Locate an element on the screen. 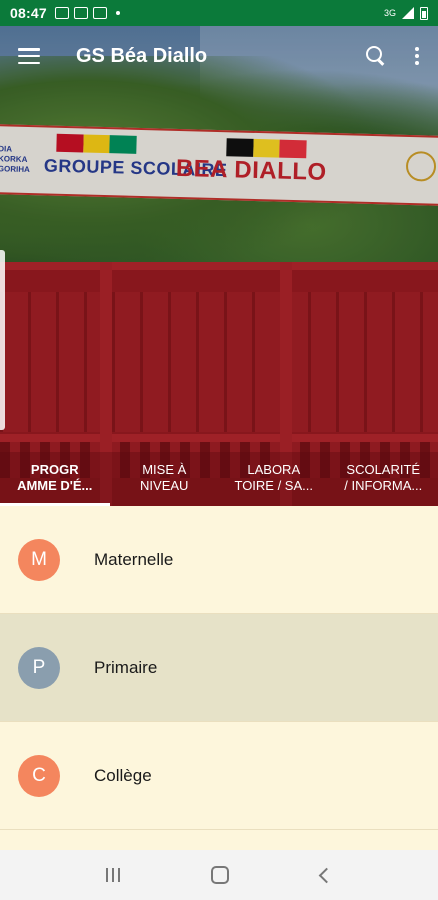 This screenshot has width=438, height=900. status-right: 3G is located at coordinates (405, 13).